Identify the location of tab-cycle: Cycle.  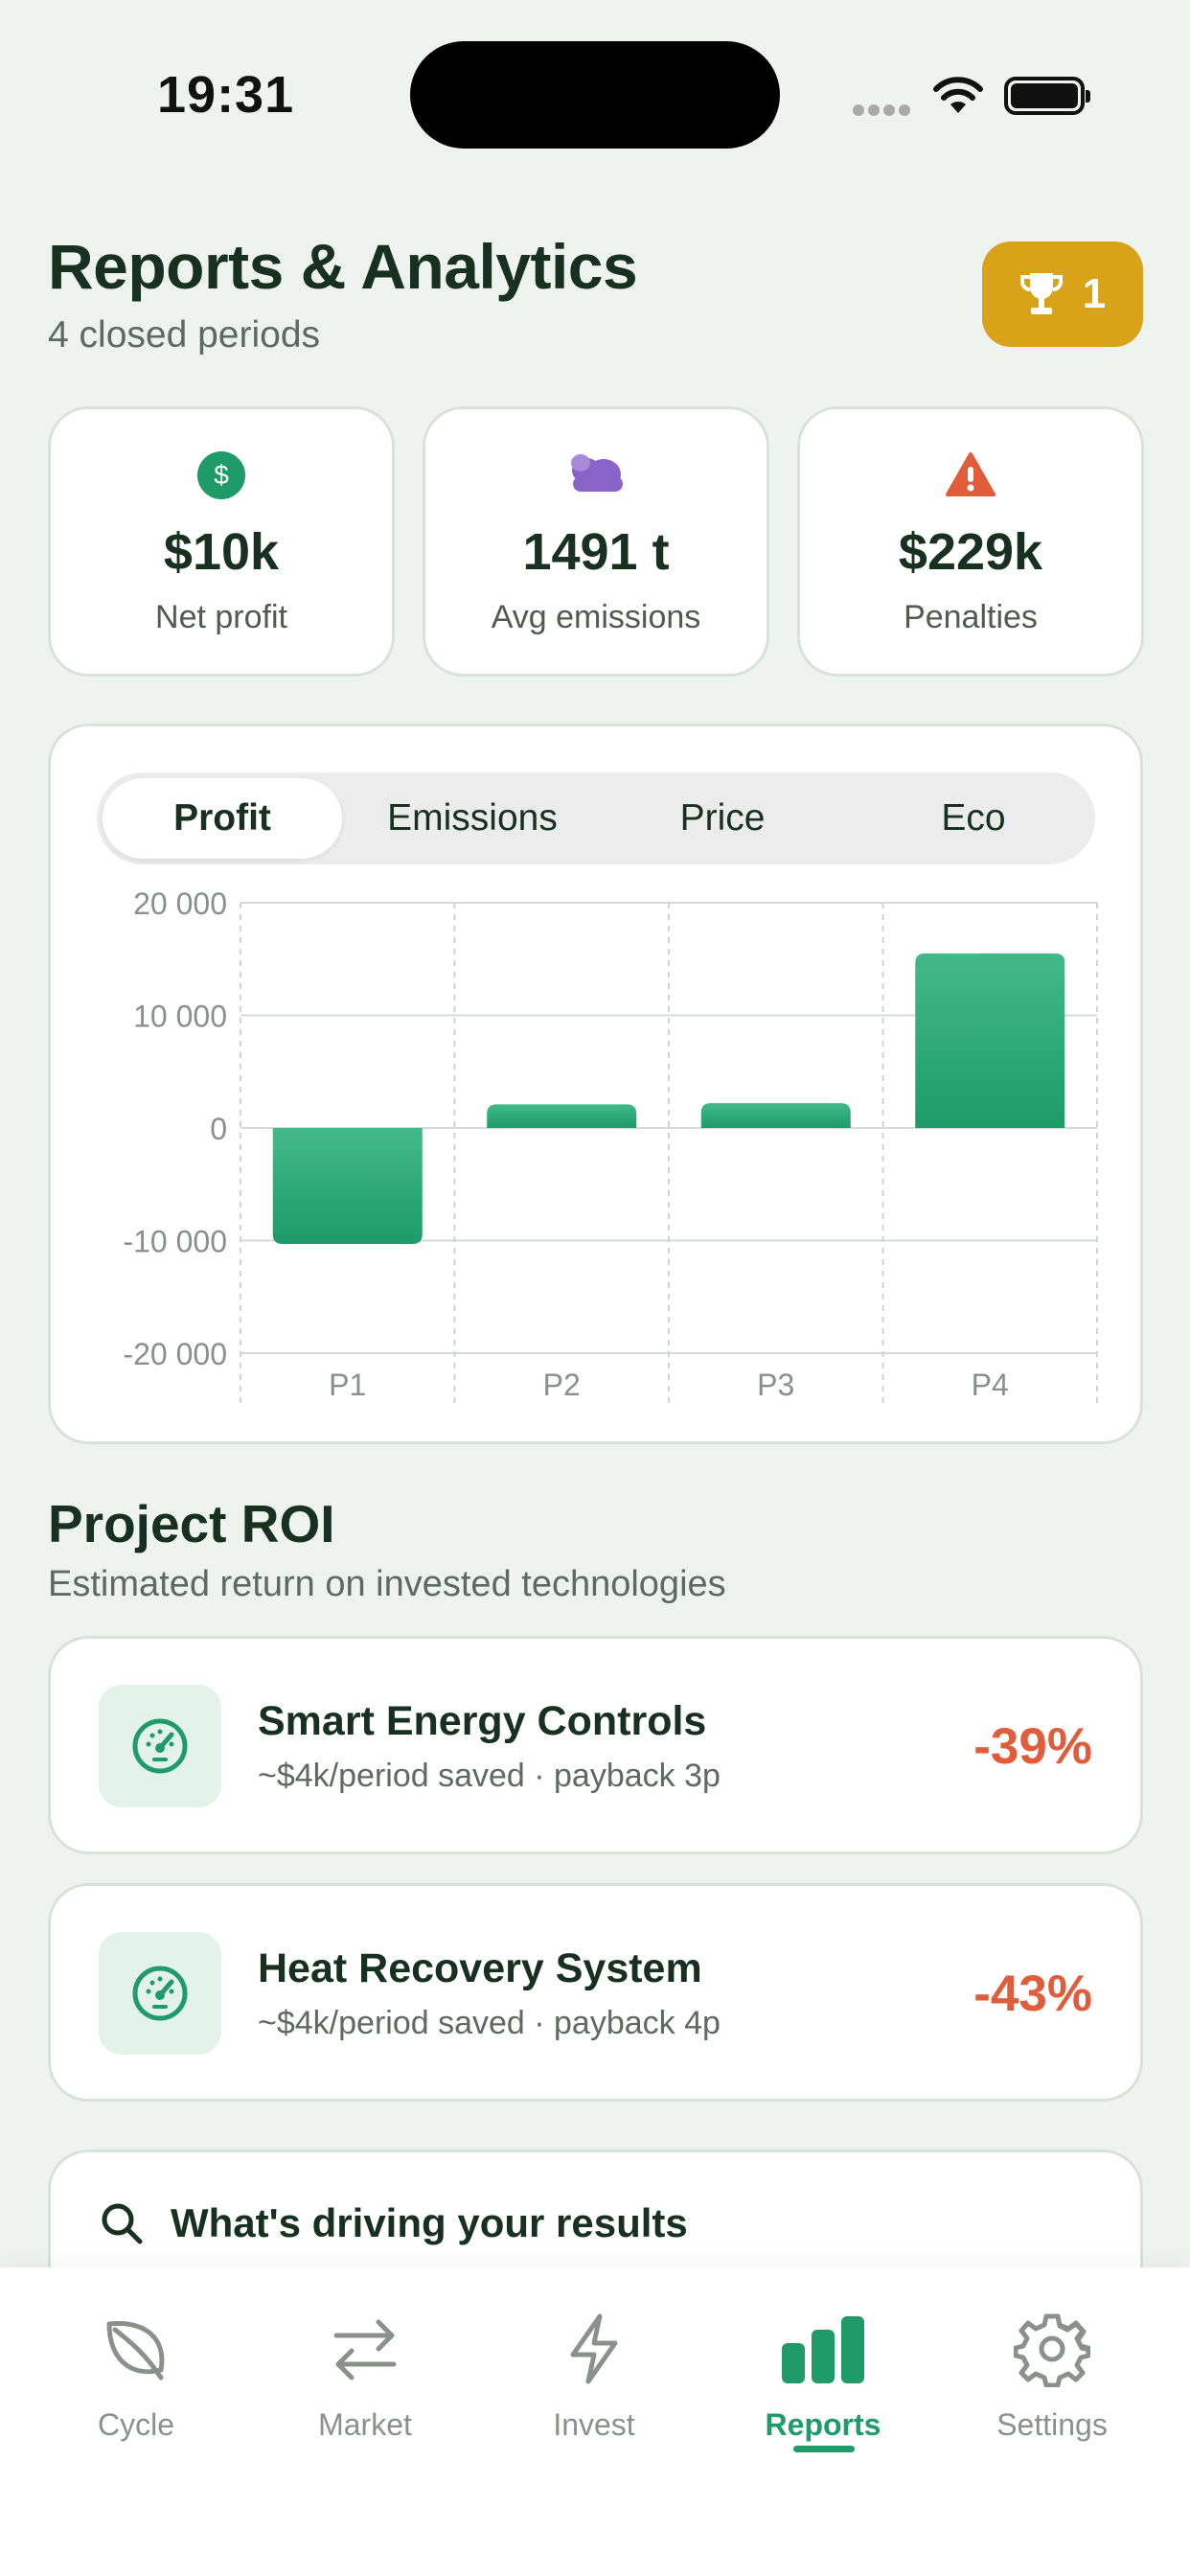
(136, 2374).